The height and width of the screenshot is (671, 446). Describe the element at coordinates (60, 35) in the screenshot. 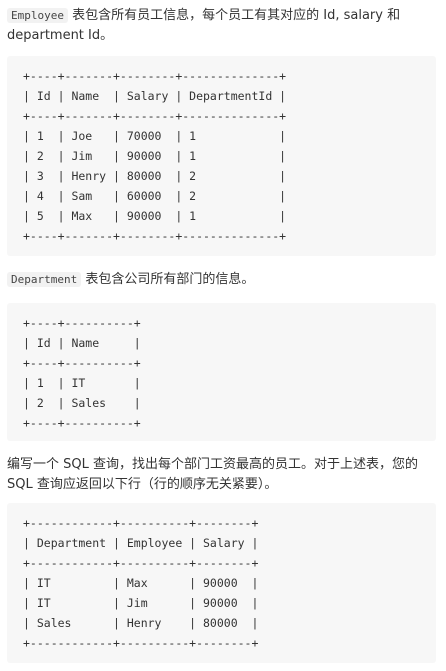

I see `employee-description-text-2: department Id。` at that location.